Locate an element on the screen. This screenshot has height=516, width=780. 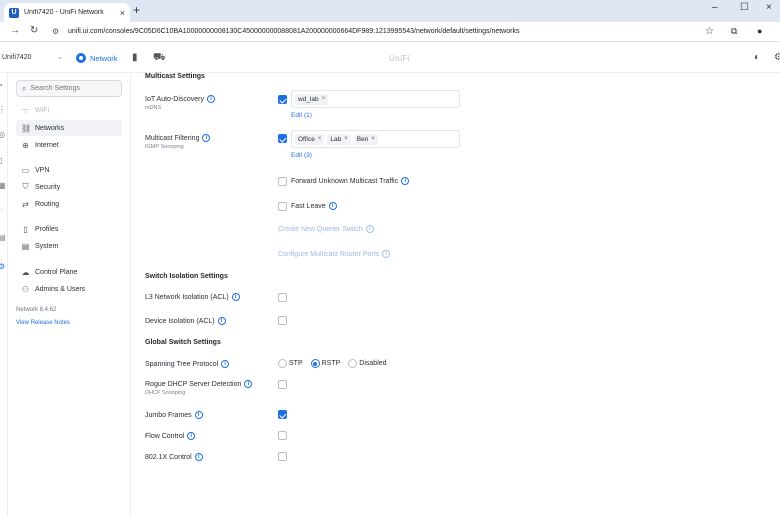
unifi-favicon-icon: U is located at coordinates (14, 12).